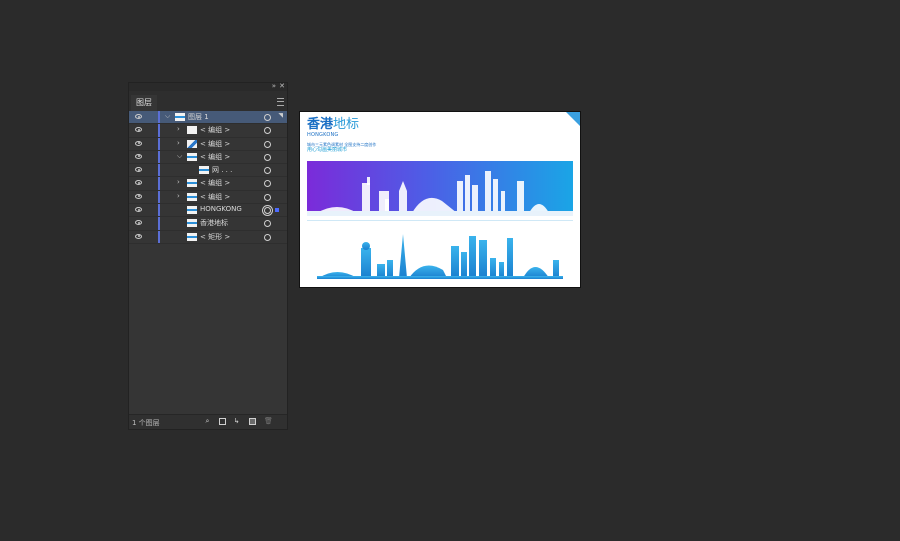 This screenshot has width=900, height=541. Describe the element at coordinates (252, 421) in the screenshot. I see `new-layer-icon` at that location.